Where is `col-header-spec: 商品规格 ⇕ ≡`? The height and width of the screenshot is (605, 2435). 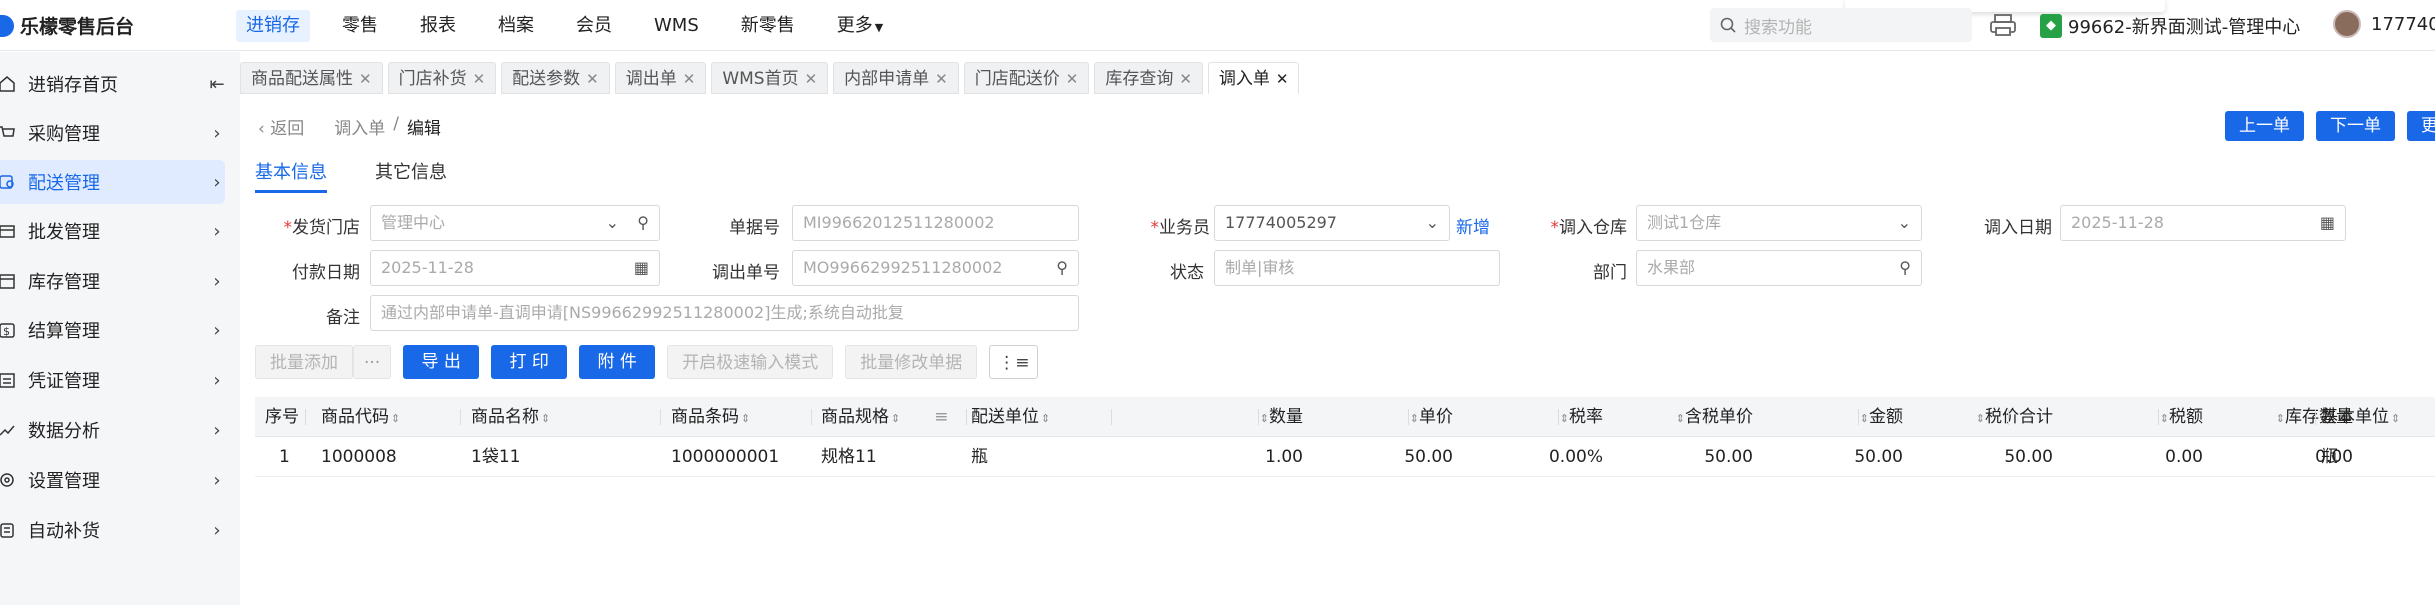
col-header-spec: 商品规格 ⇕ ≡ is located at coordinates (884, 417).